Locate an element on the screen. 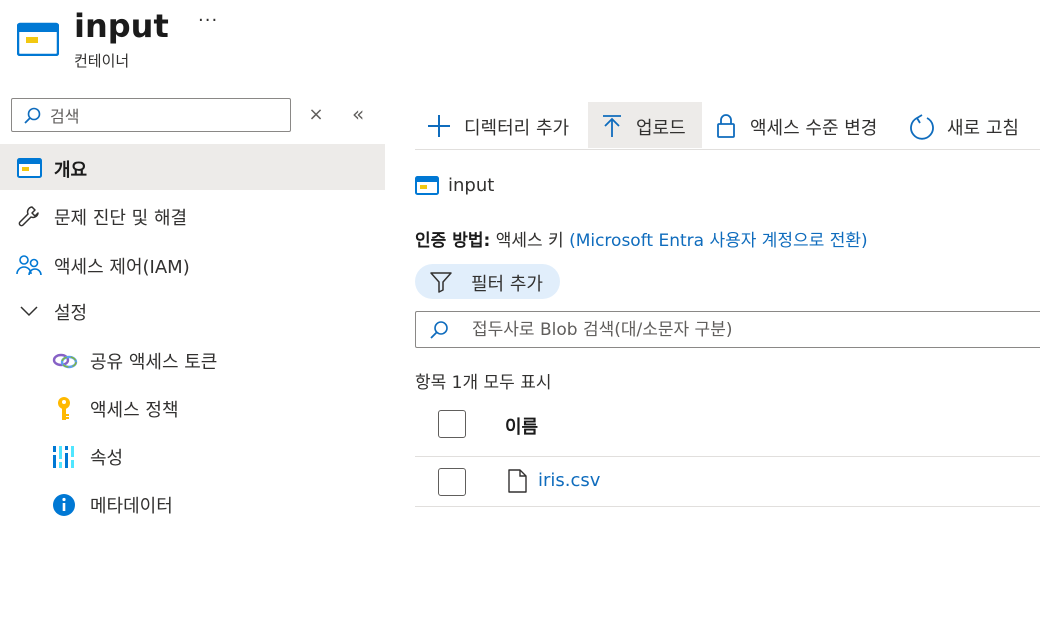 Image resolution: width=1040 pixels, height=642 pixels. file-icon is located at coordinates (517, 481).